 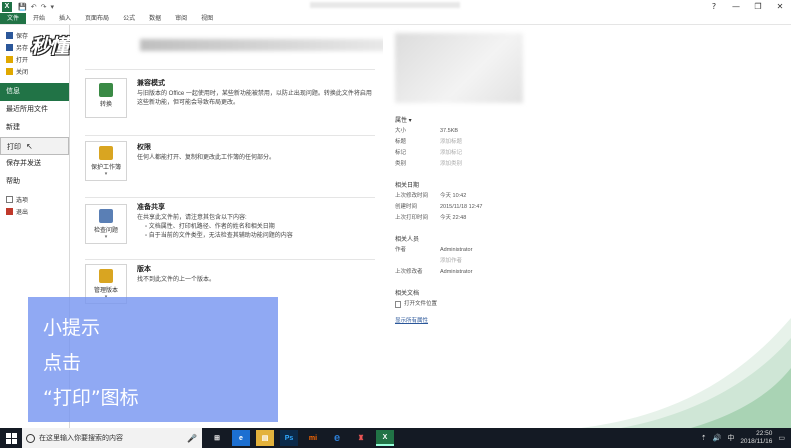 I want to click on minimize-button: —, so click(x=736, y=6).